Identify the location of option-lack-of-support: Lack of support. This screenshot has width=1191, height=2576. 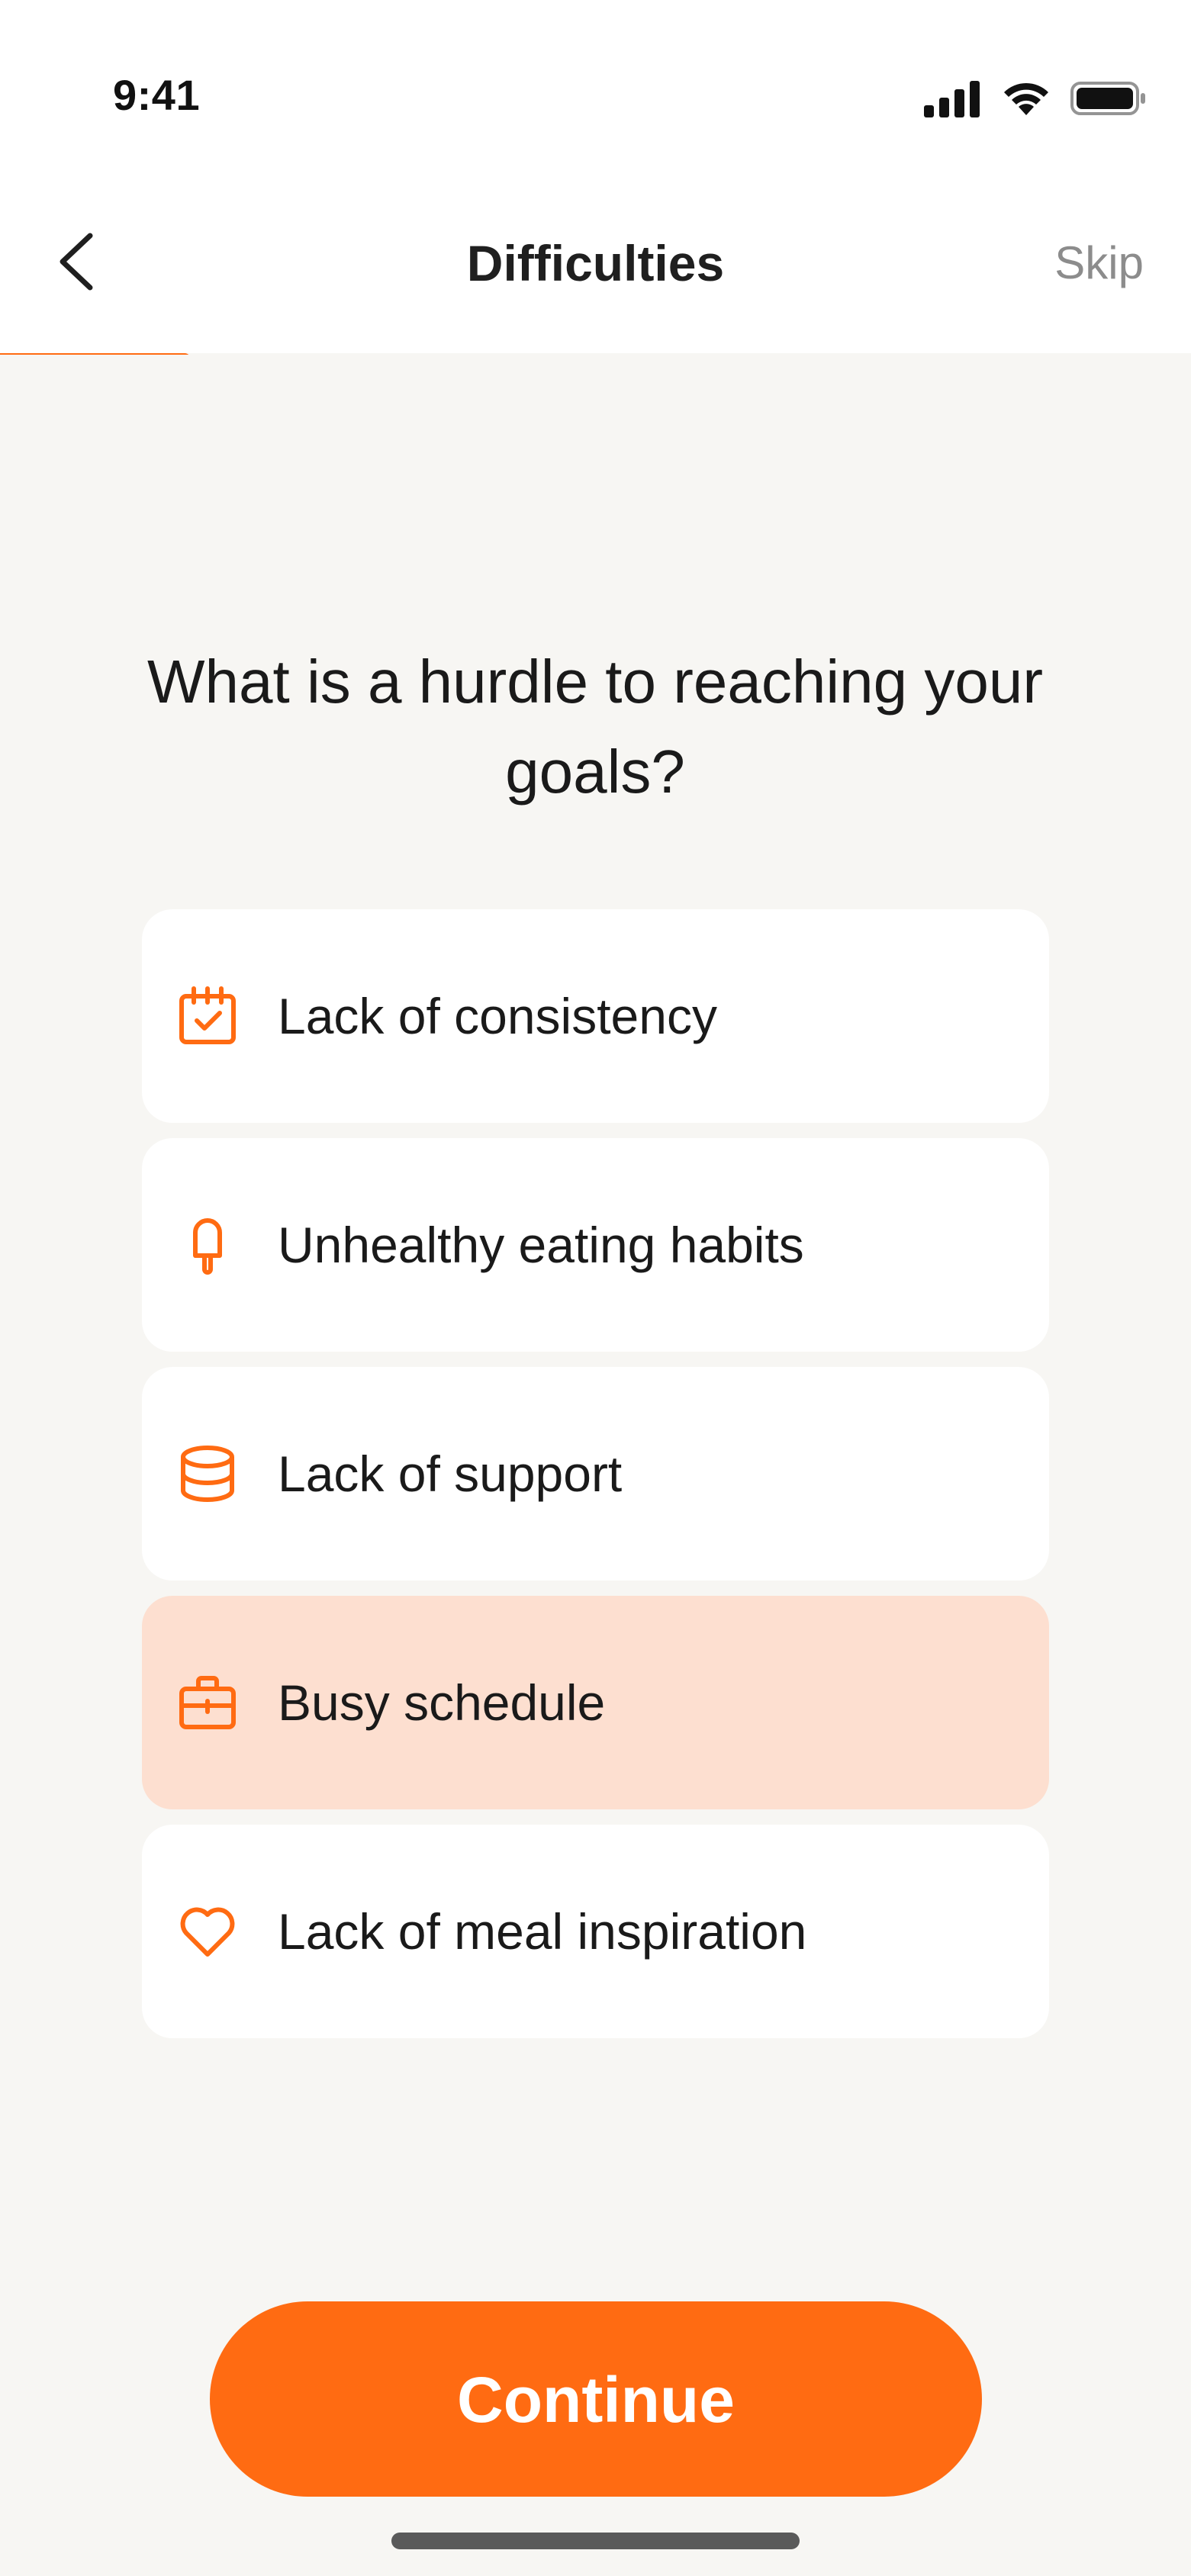
(596, 1474).